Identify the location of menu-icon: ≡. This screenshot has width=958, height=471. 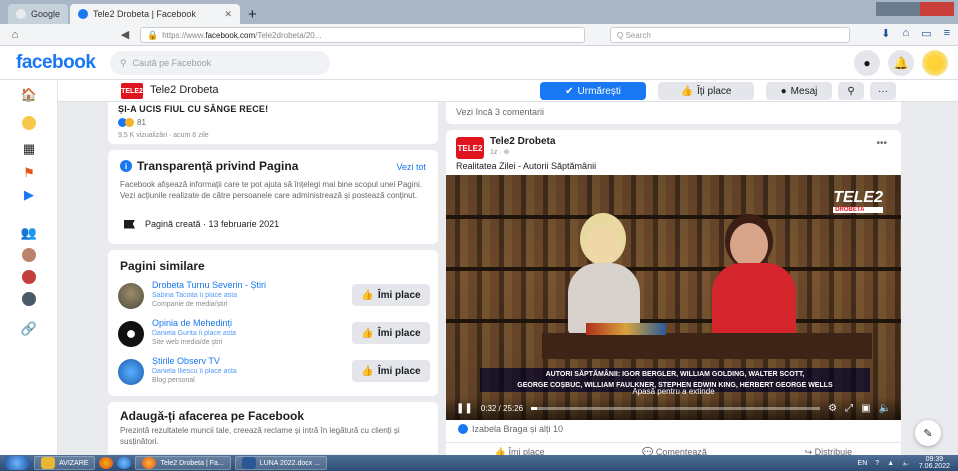
(947, 33).